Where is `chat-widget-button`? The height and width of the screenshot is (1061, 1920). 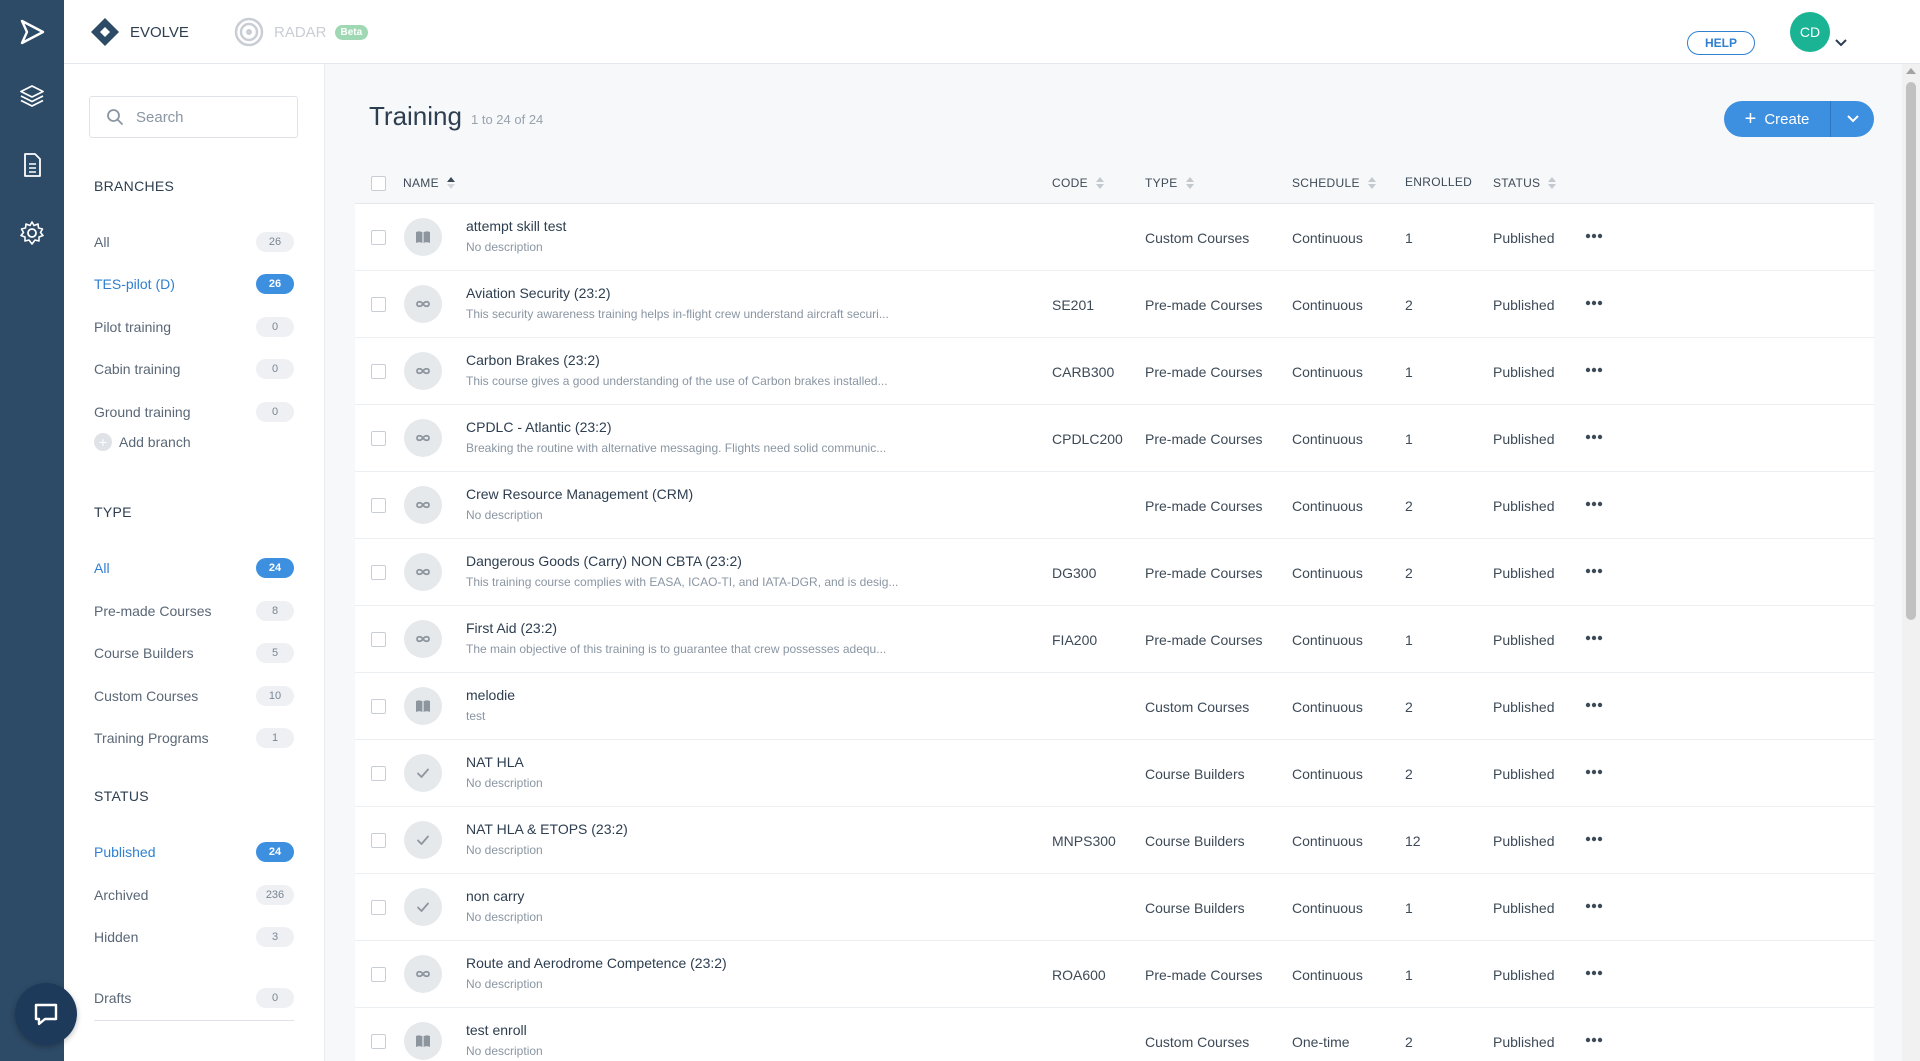
chat-widget-button is located at coordinates (46, 1014).